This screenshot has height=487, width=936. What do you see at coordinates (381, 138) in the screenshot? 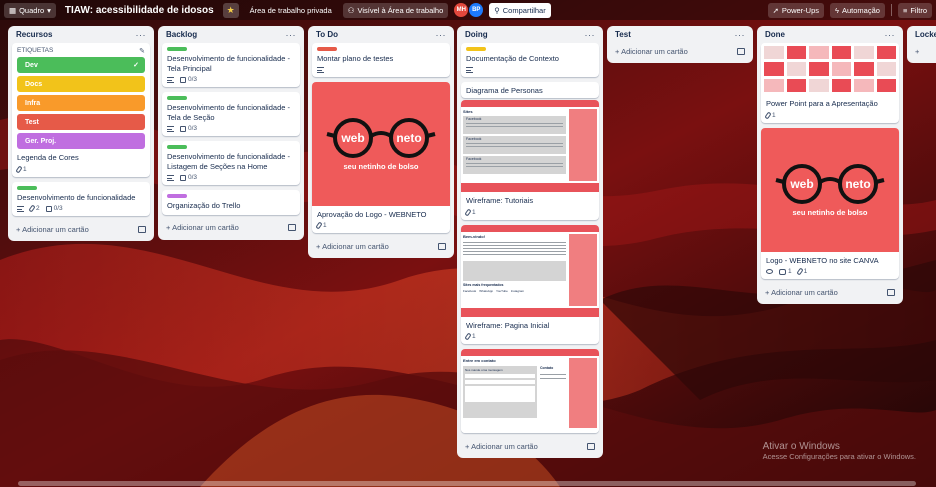
I see `webneto-glasses-logo: web neto` at bounding box center [381, 138].